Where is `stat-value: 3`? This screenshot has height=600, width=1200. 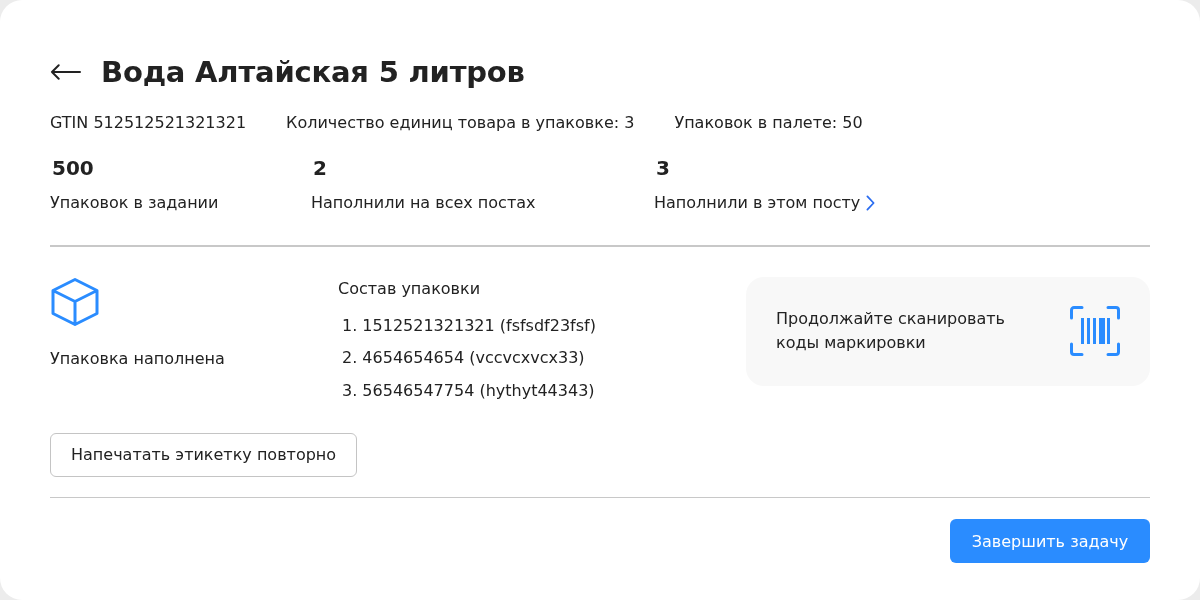
stat-value: 3 is located at coordinates (662, 168).